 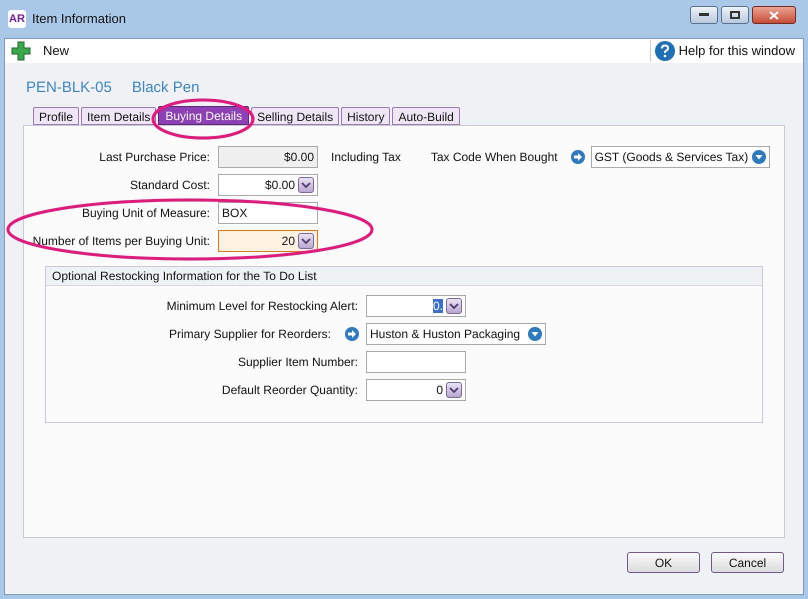 I want to click on field-label: Number of Items per Buying Unit:, so click(x=121, y=241).